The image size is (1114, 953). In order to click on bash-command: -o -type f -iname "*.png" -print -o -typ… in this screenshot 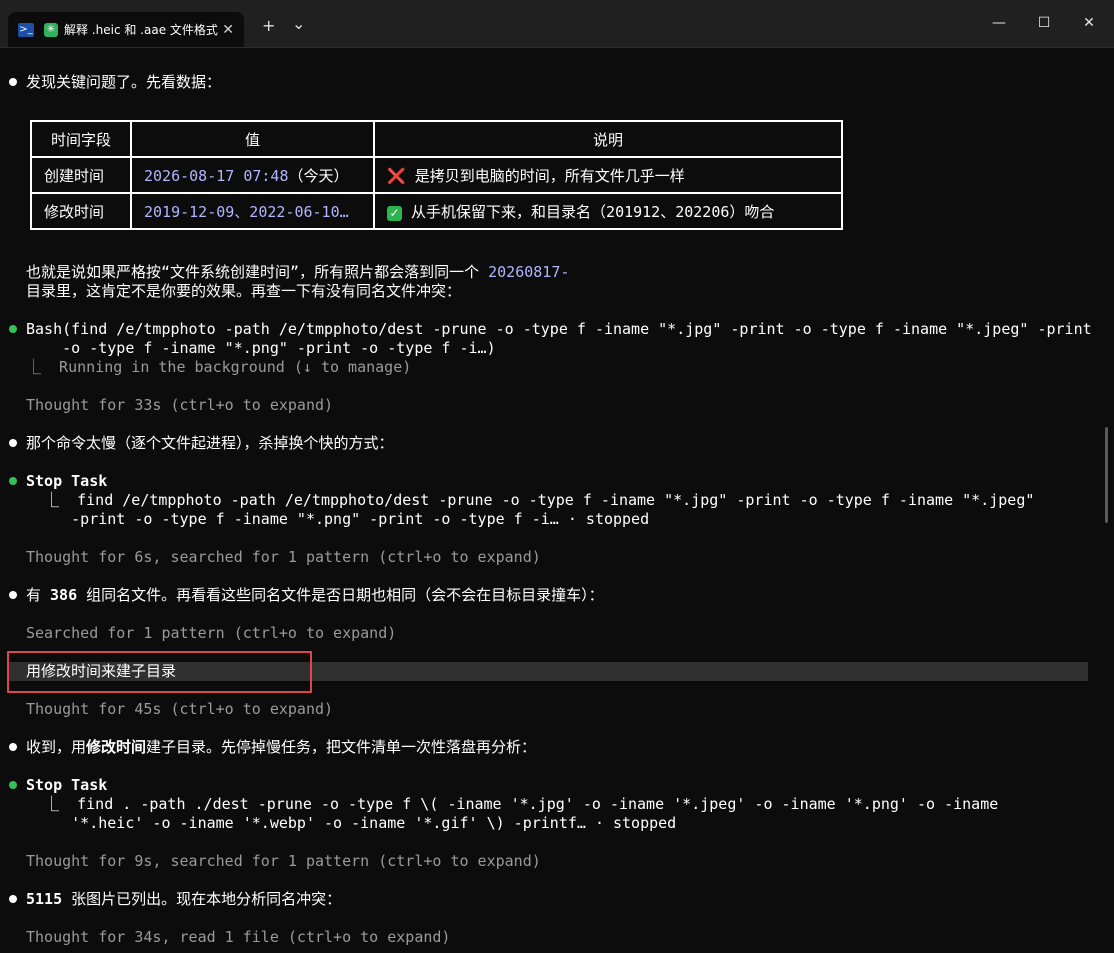, I will do `click(261, 348)`.